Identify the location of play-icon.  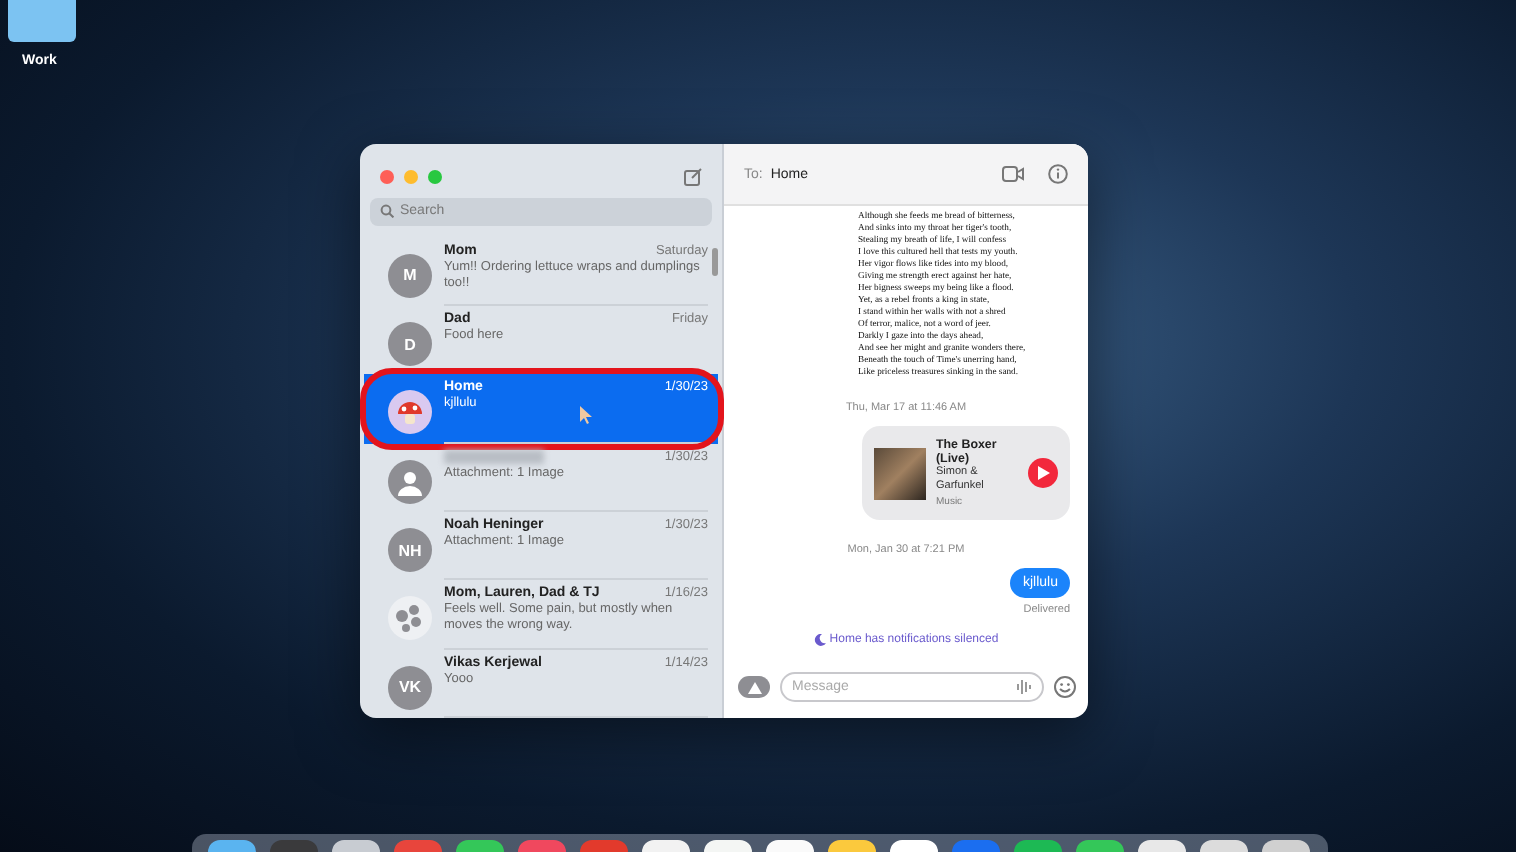
(1043, 473).